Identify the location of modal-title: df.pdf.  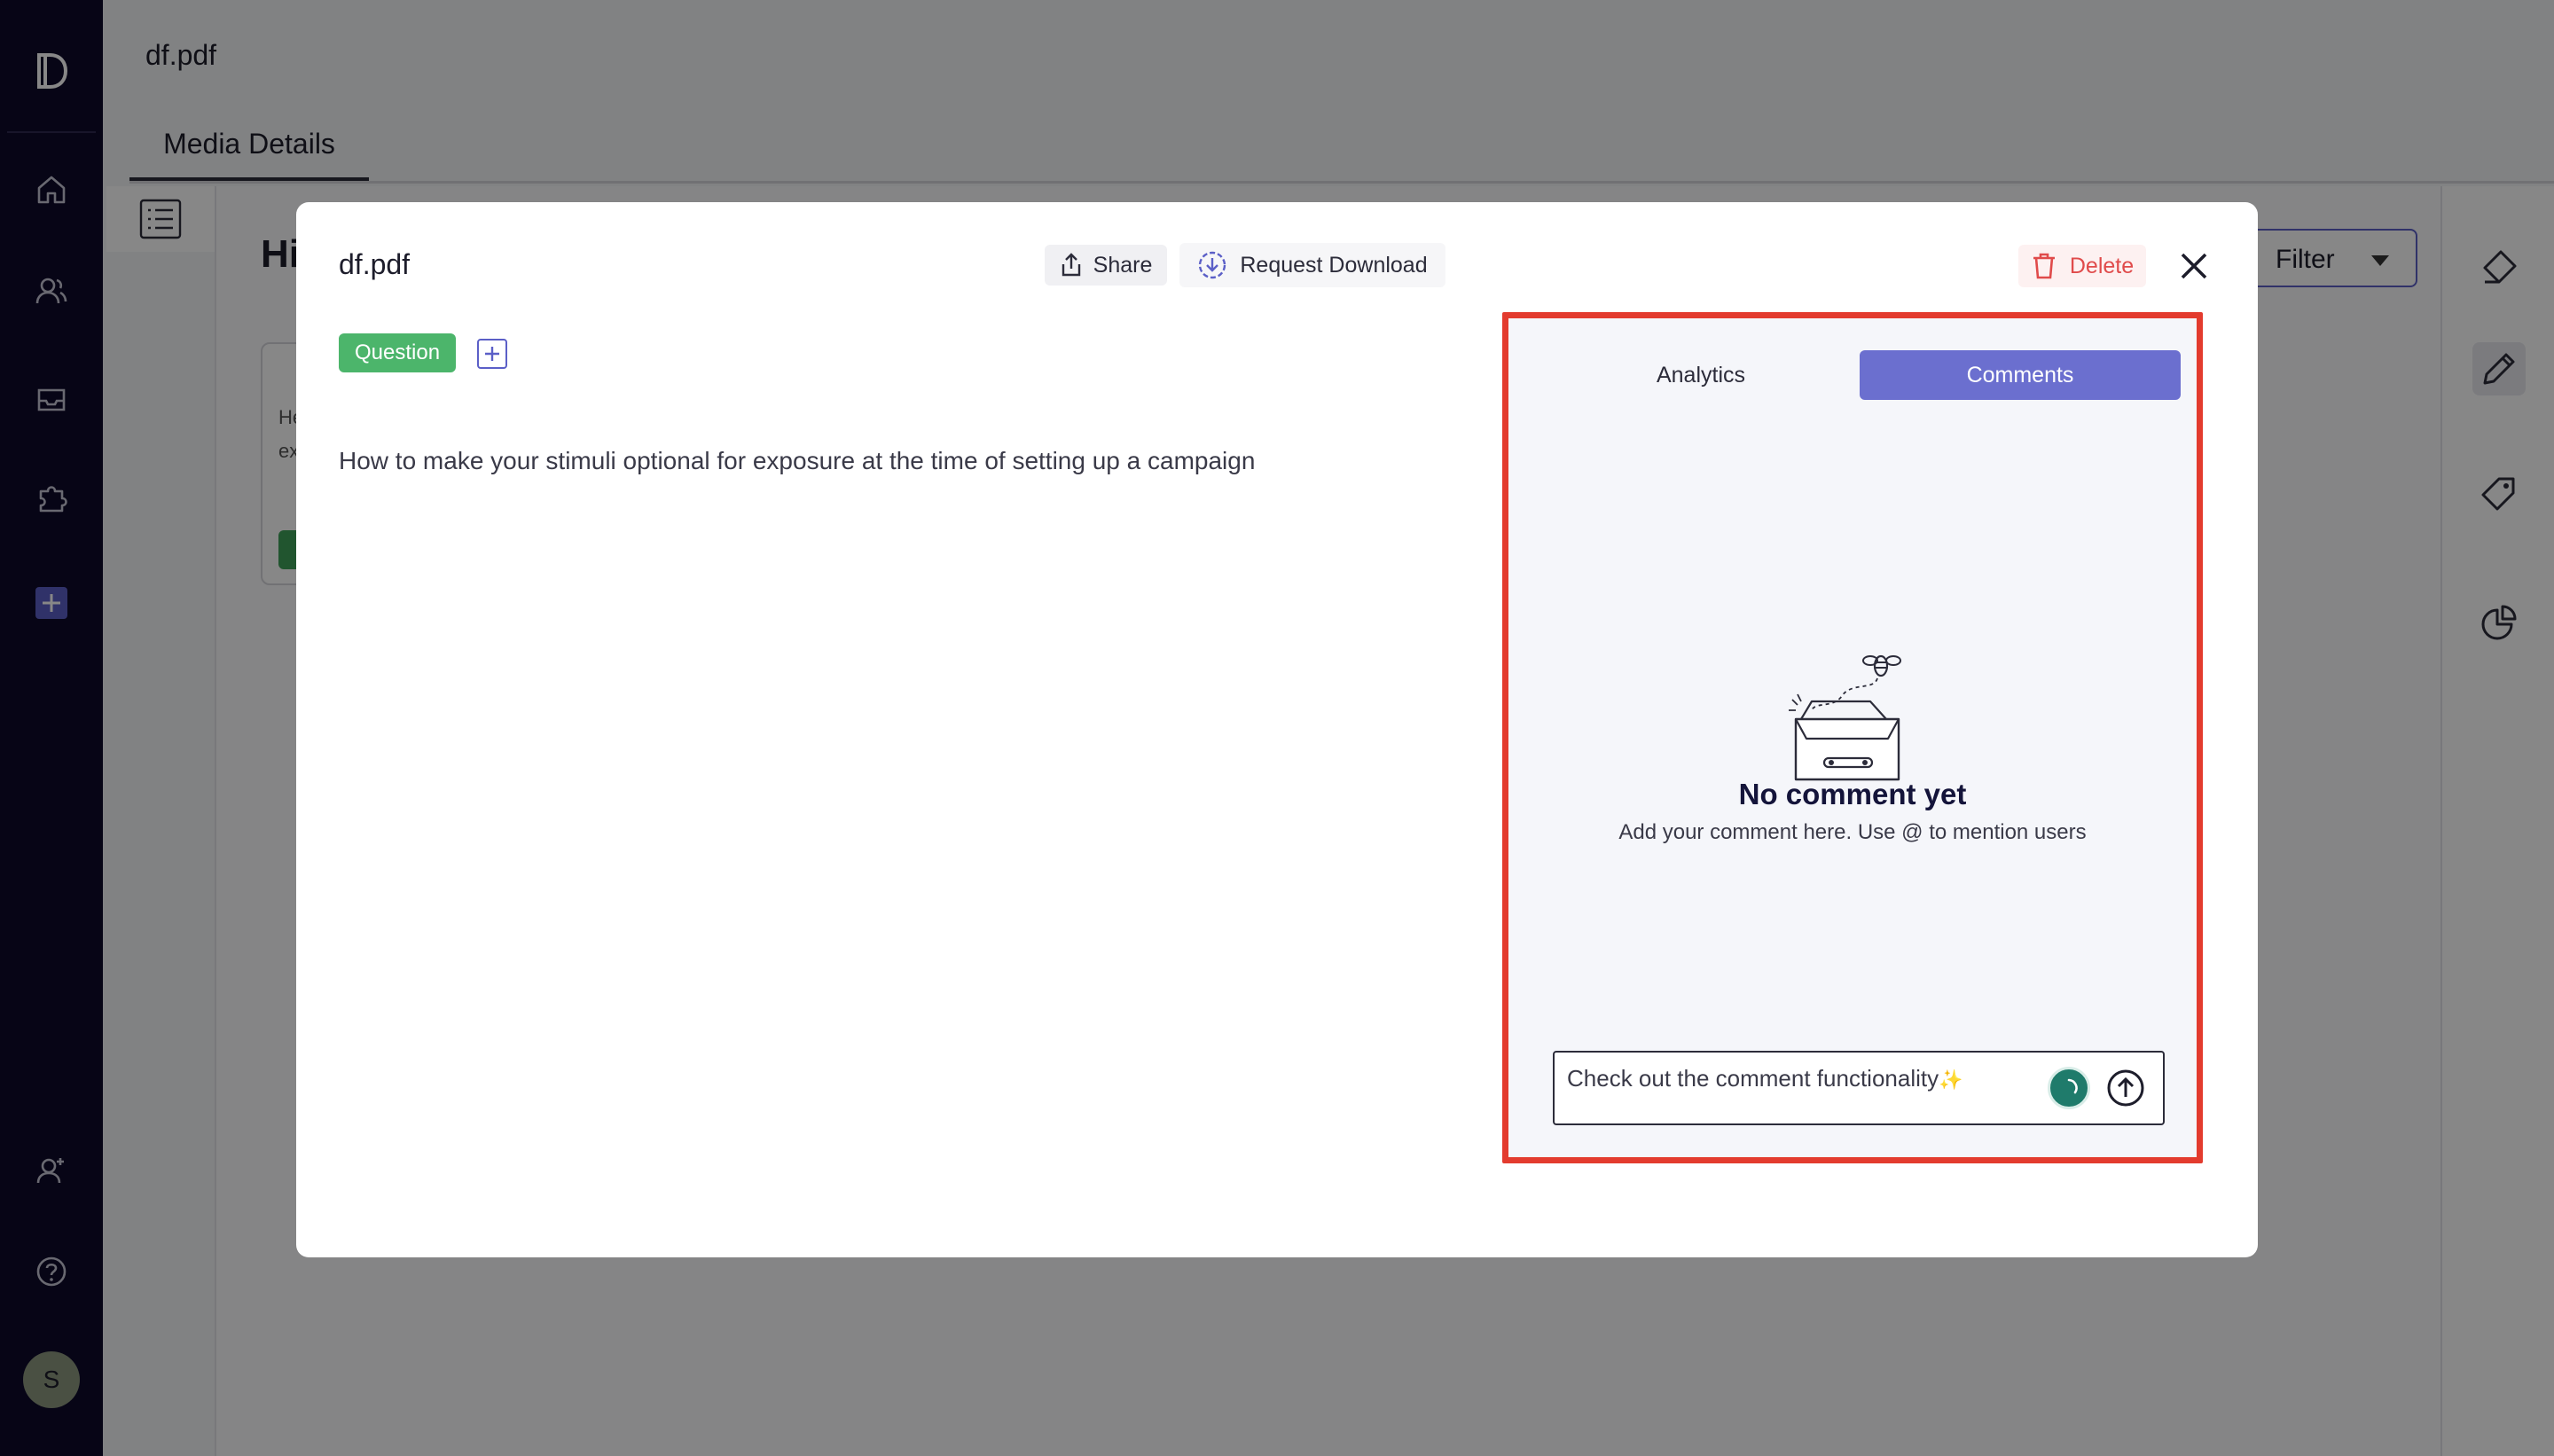
(375, 264).